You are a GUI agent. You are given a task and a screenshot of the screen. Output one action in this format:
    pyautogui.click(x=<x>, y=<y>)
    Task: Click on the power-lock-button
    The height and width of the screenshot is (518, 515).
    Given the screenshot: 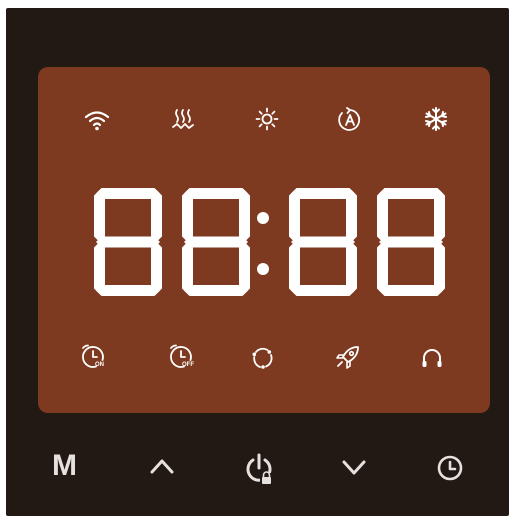 What is the action you would take?
    pyautogui.click(x=259, y=471)
    